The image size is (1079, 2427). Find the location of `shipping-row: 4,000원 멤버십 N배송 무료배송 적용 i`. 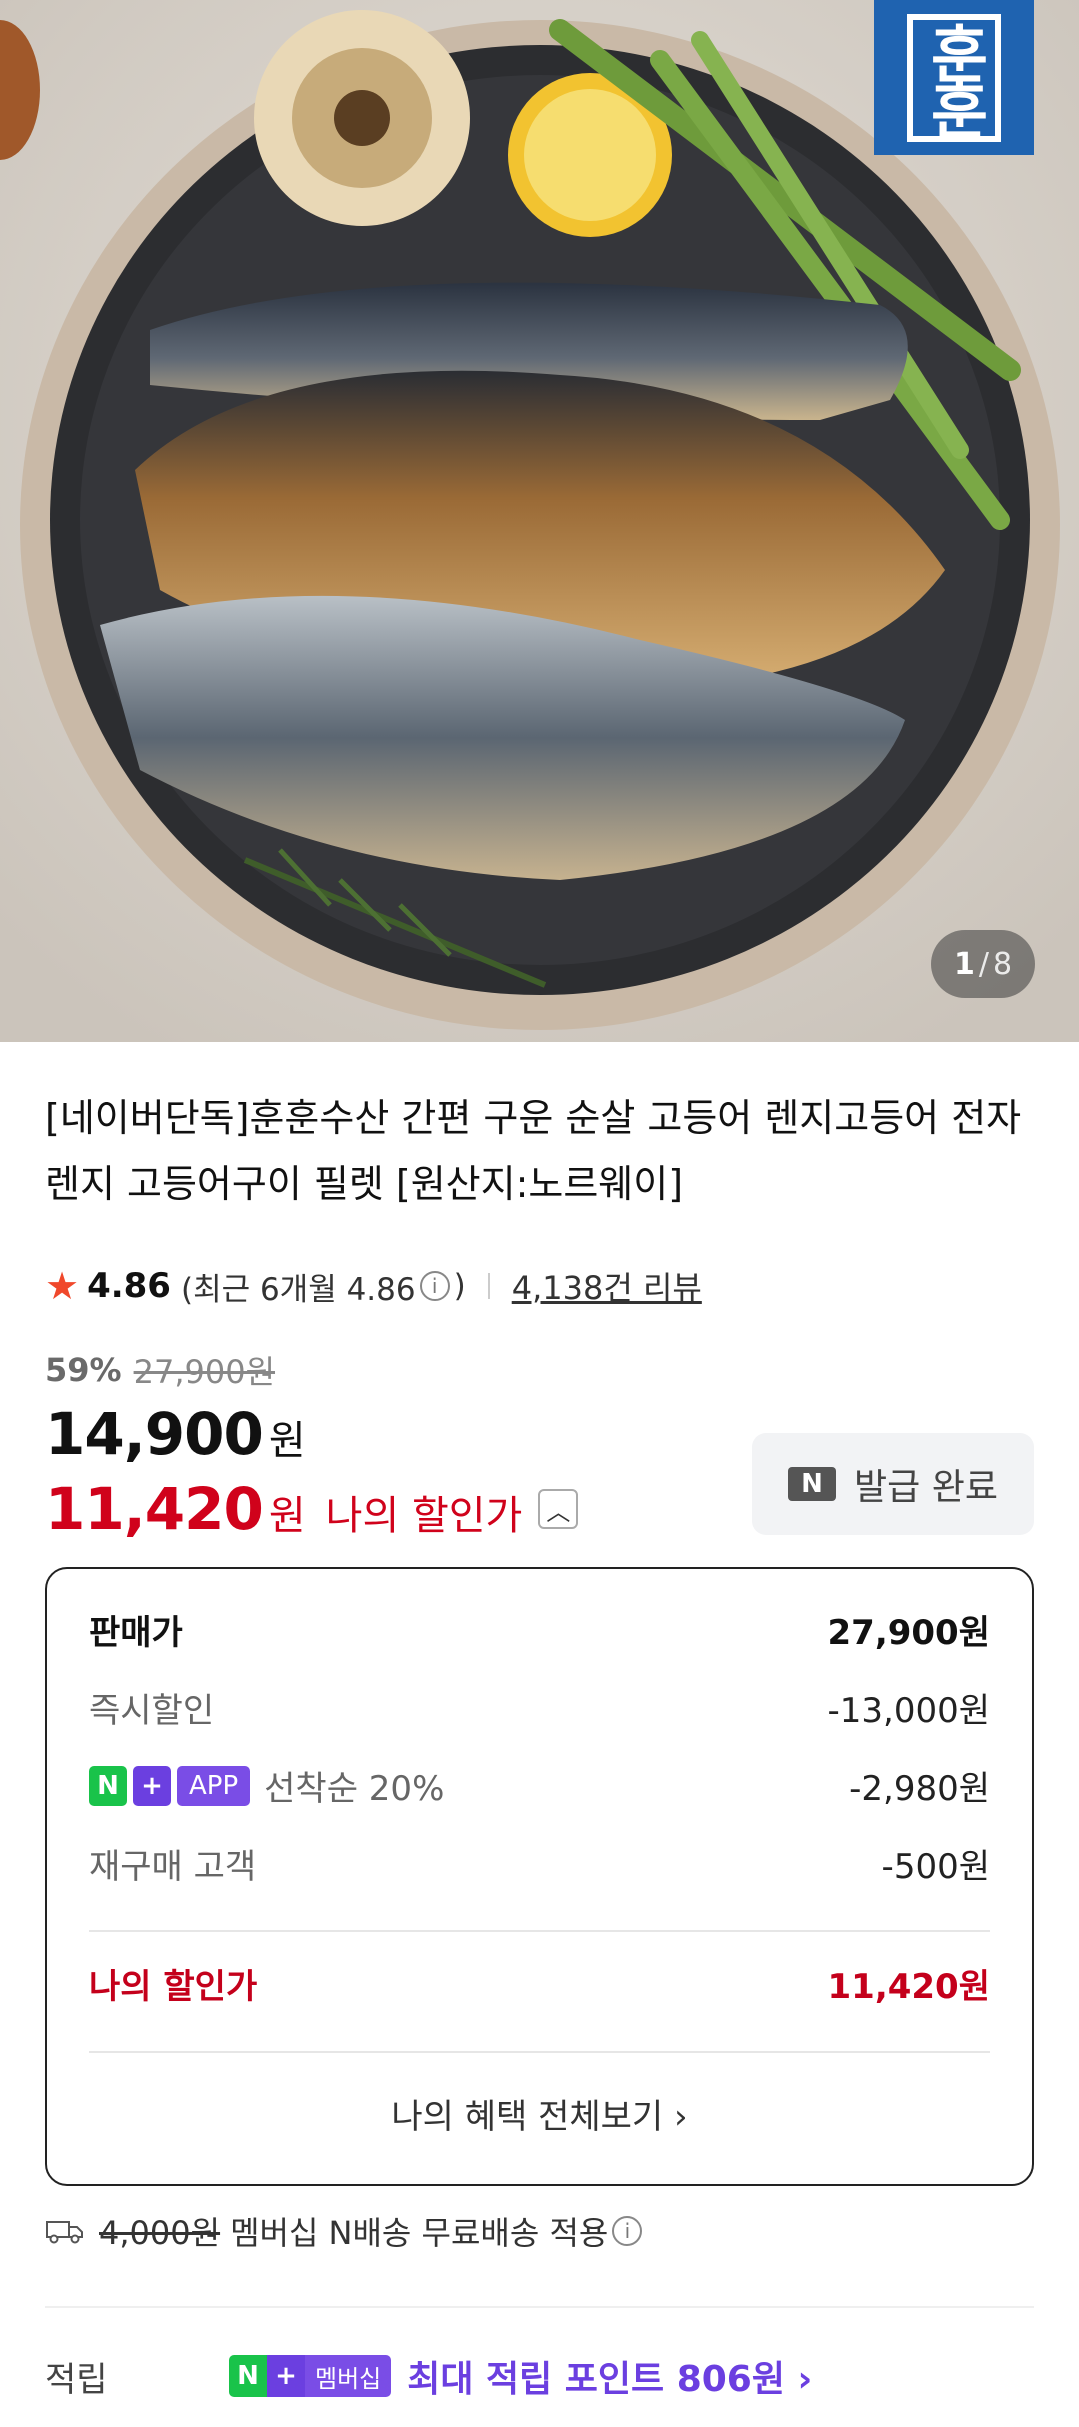

shipping-row: 4,000원 멤버십 N배송 무료배송 적용 i is located at coordinates (345, 2231).